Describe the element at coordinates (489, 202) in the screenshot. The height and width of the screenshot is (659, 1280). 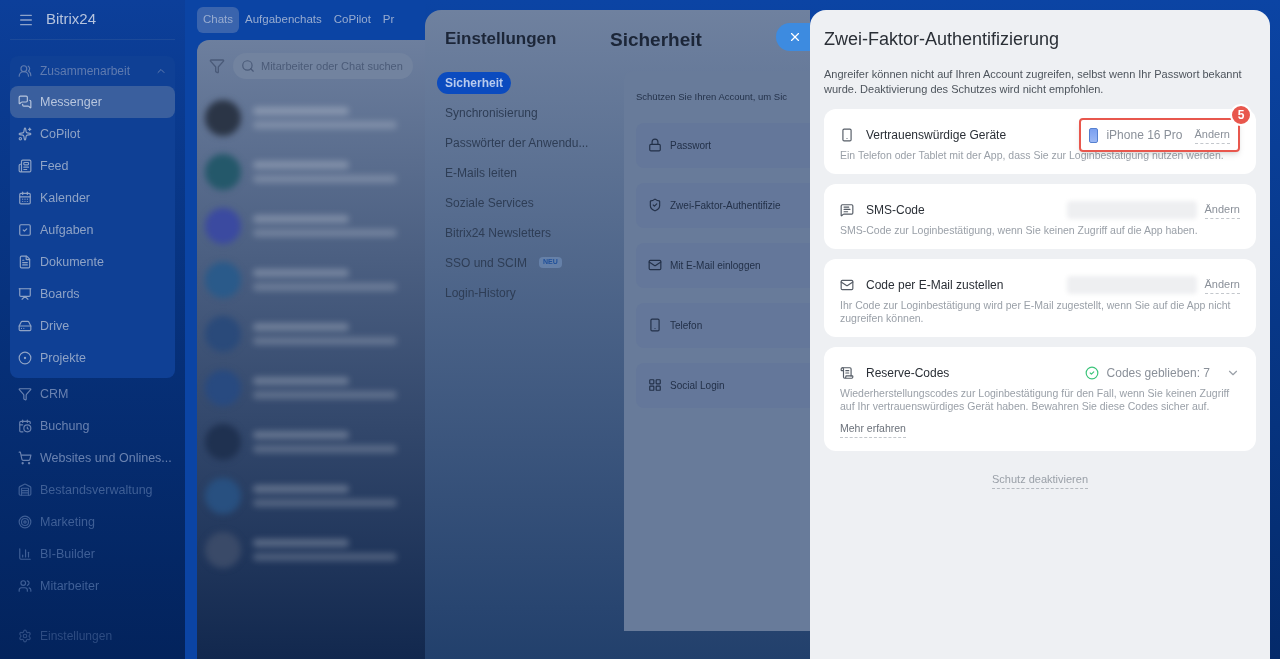
I see `settings-menu-item: Soziale Services` at that location.